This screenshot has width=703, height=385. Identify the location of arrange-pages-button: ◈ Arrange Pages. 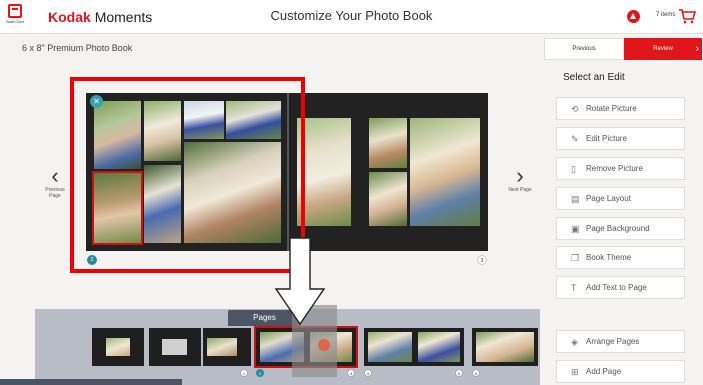
(620, 341).